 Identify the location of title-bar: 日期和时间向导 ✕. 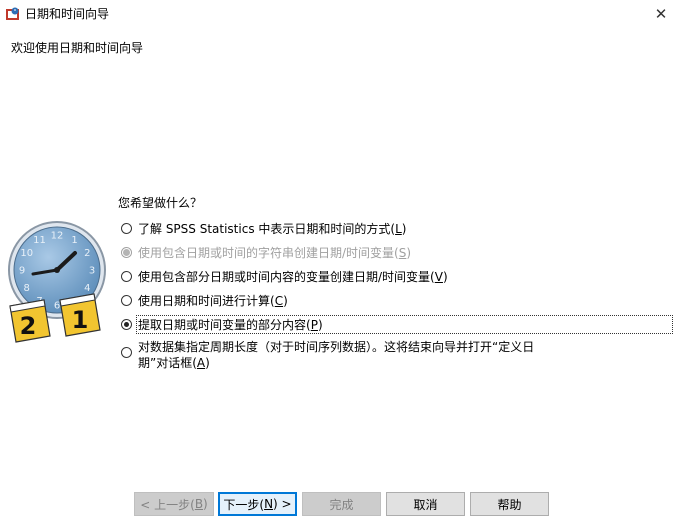
(340, 14).